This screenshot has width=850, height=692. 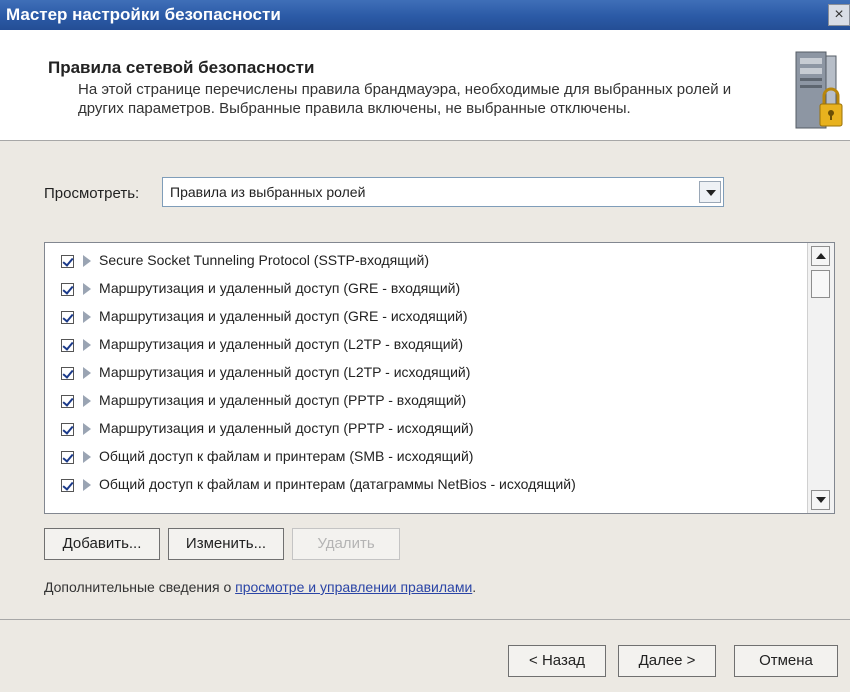 I want to click on close-button: ×, so click(x=839, y=15).